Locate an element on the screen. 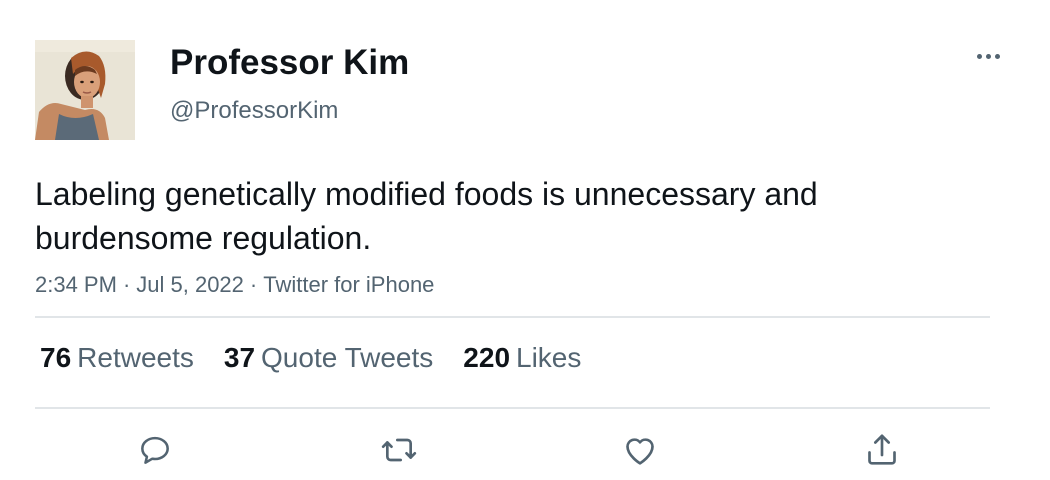 The width and height of the screenshot is (1050, 480). share-icon is located at coordinates (882, 449).